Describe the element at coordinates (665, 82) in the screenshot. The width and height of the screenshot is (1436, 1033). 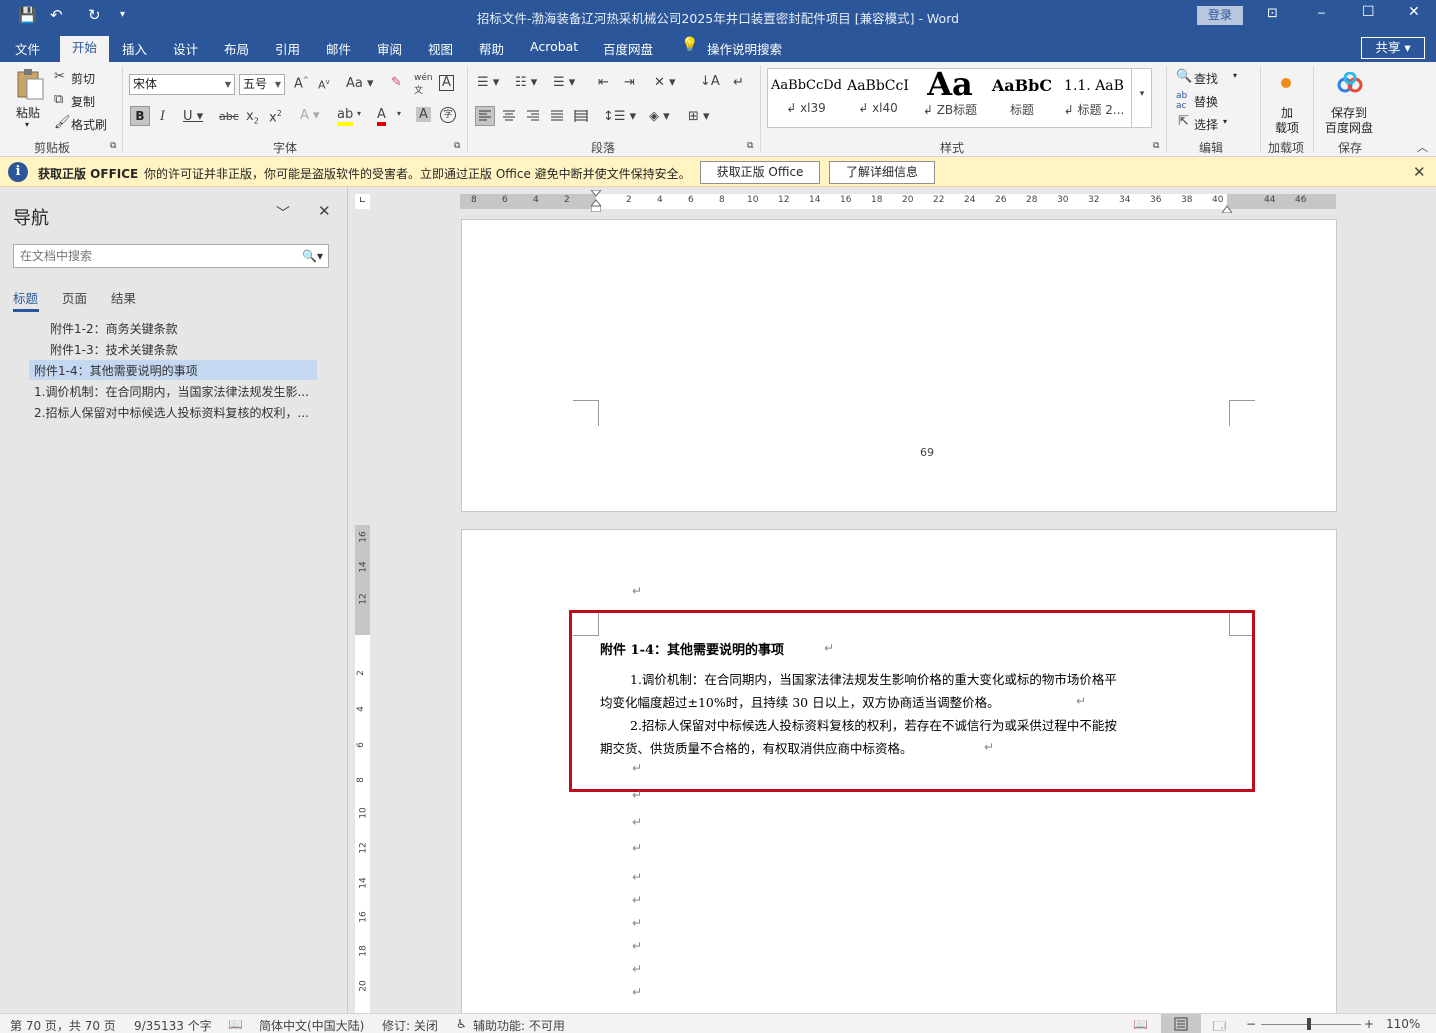
I see `asian-layout-icon: ✕ ▾` at that location.